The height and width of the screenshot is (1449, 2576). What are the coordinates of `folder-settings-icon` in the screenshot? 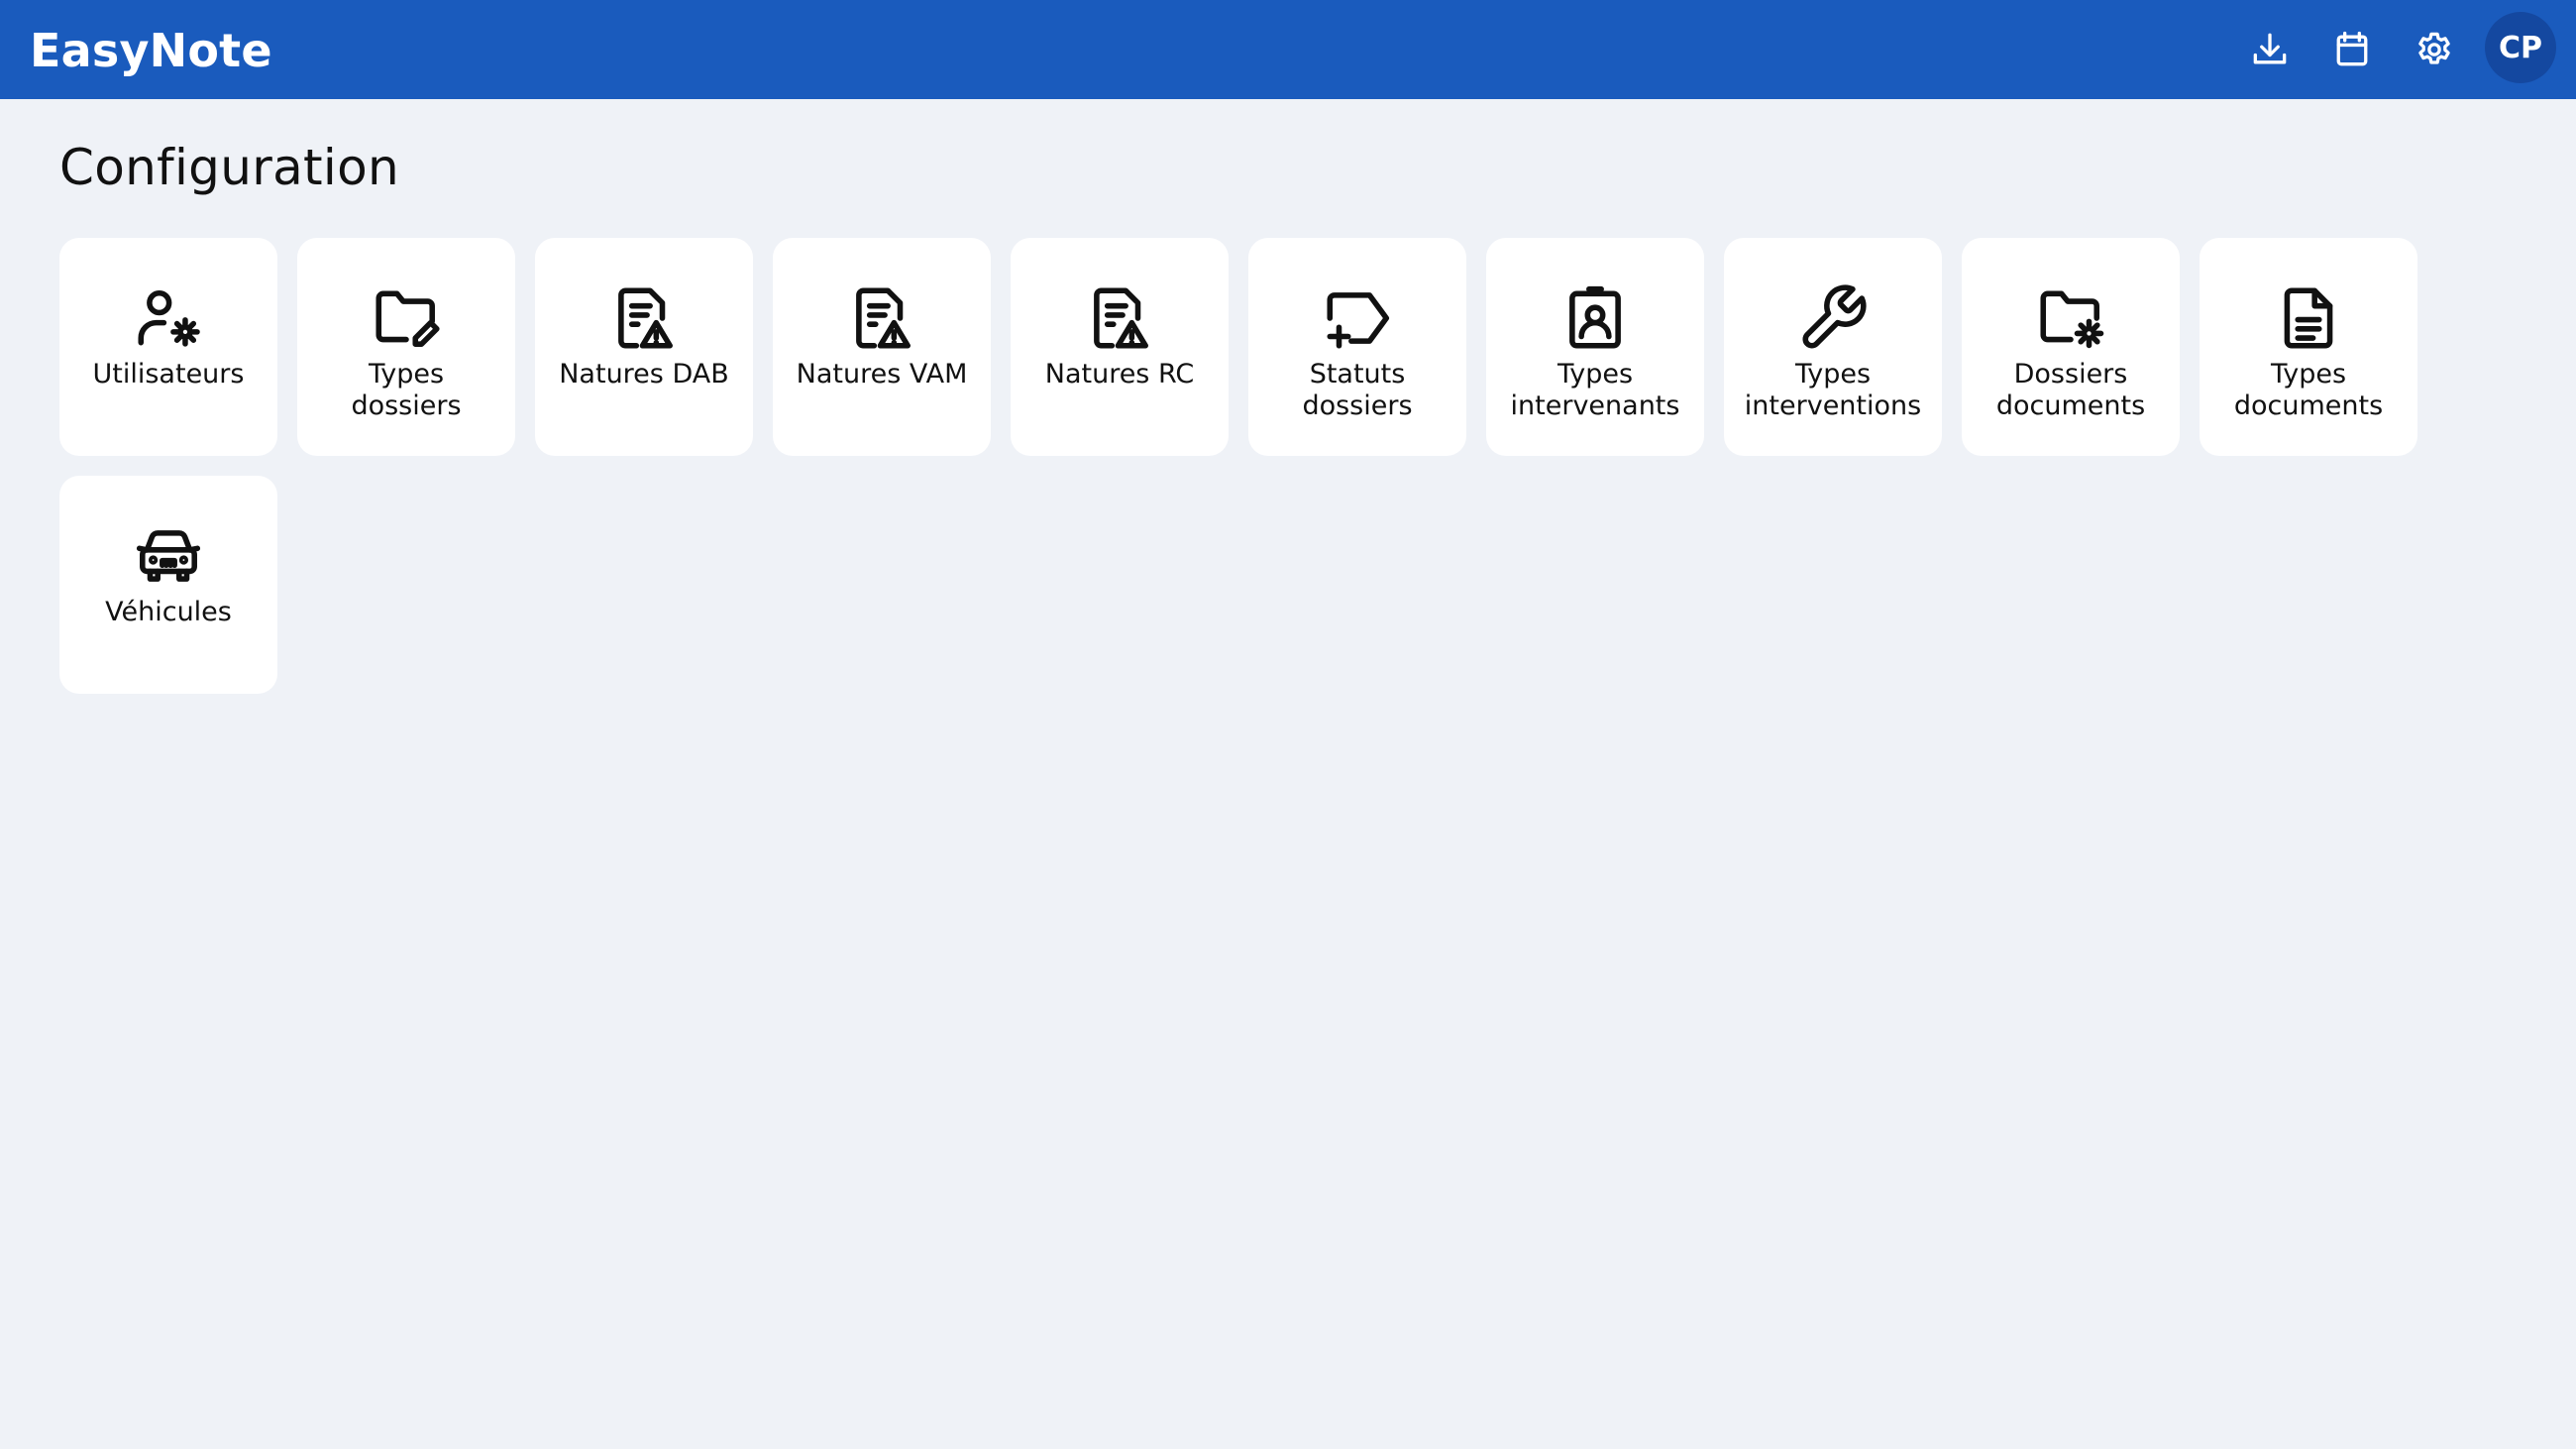 It's located at (2071, 318).